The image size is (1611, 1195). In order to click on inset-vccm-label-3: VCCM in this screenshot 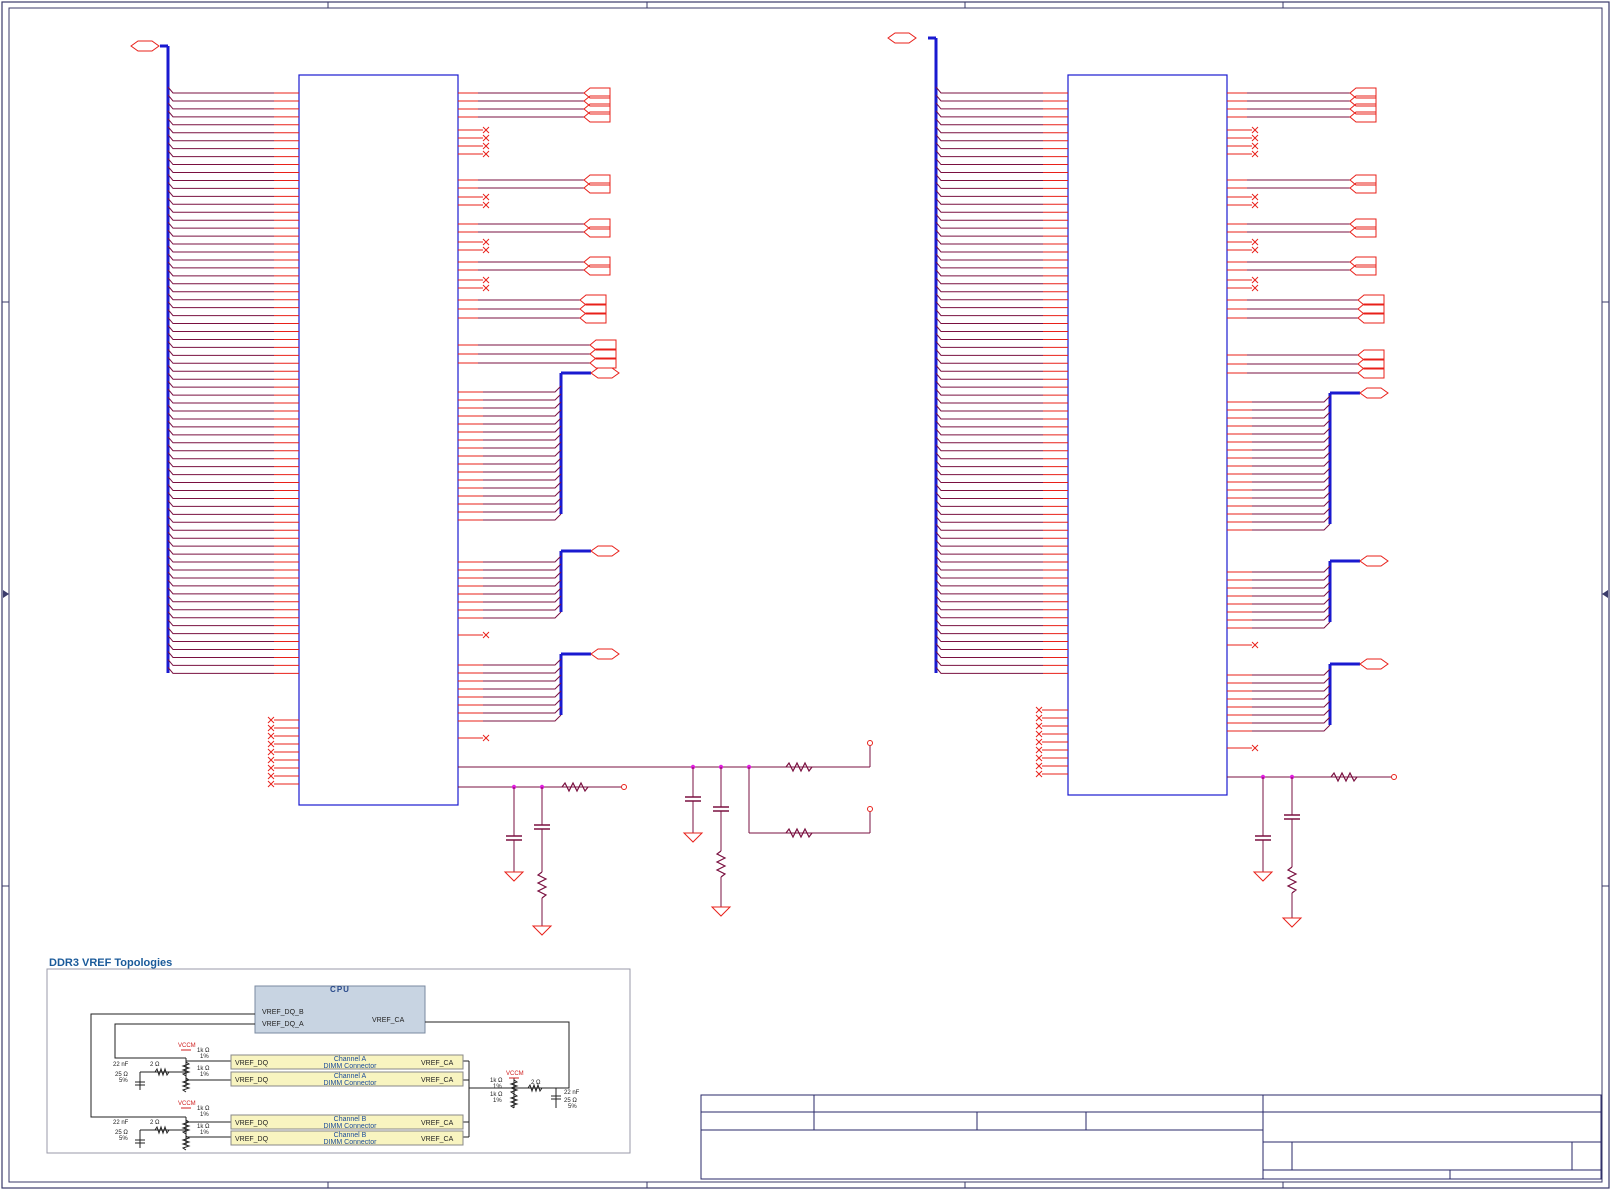, I will do `click(515, 1074)`.